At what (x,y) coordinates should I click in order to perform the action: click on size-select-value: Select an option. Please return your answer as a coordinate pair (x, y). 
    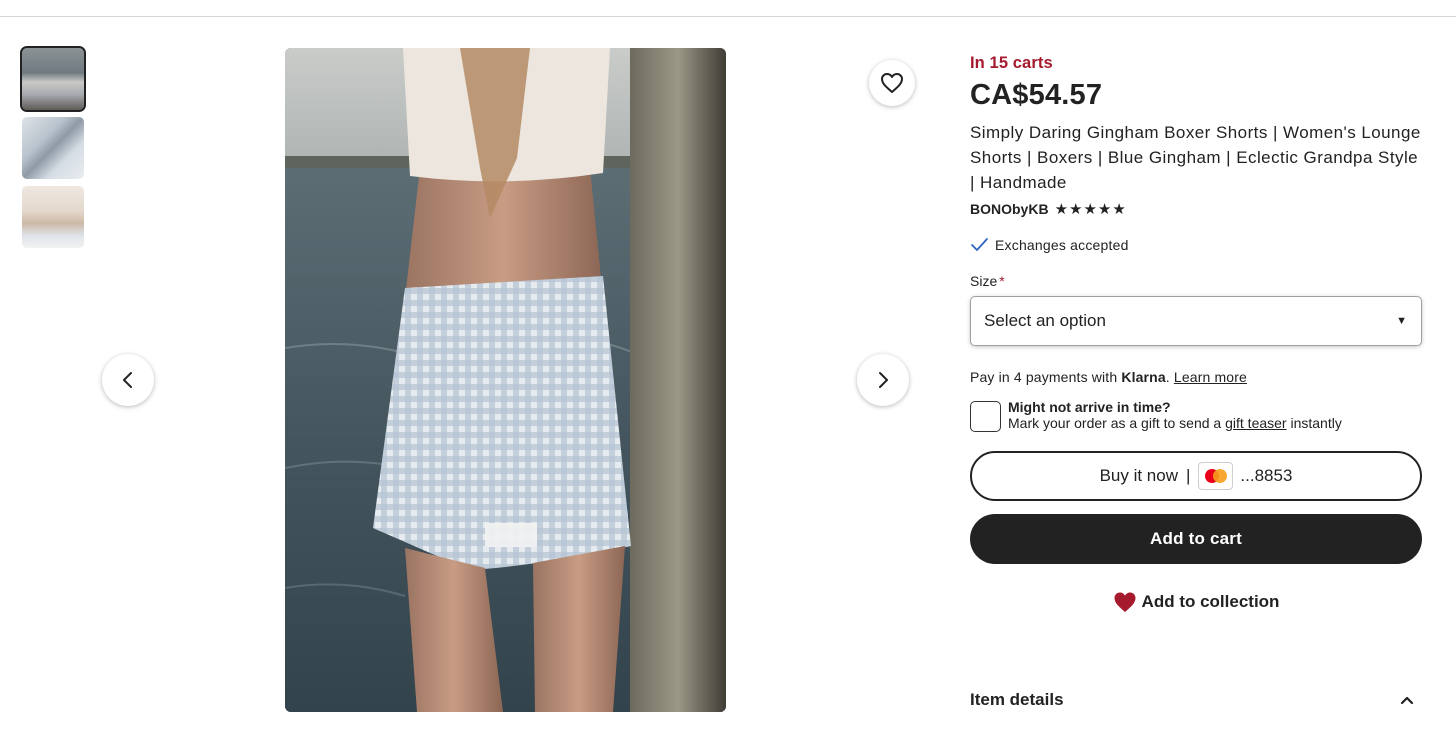
    Looking at the image, I should click on (1045, 320).